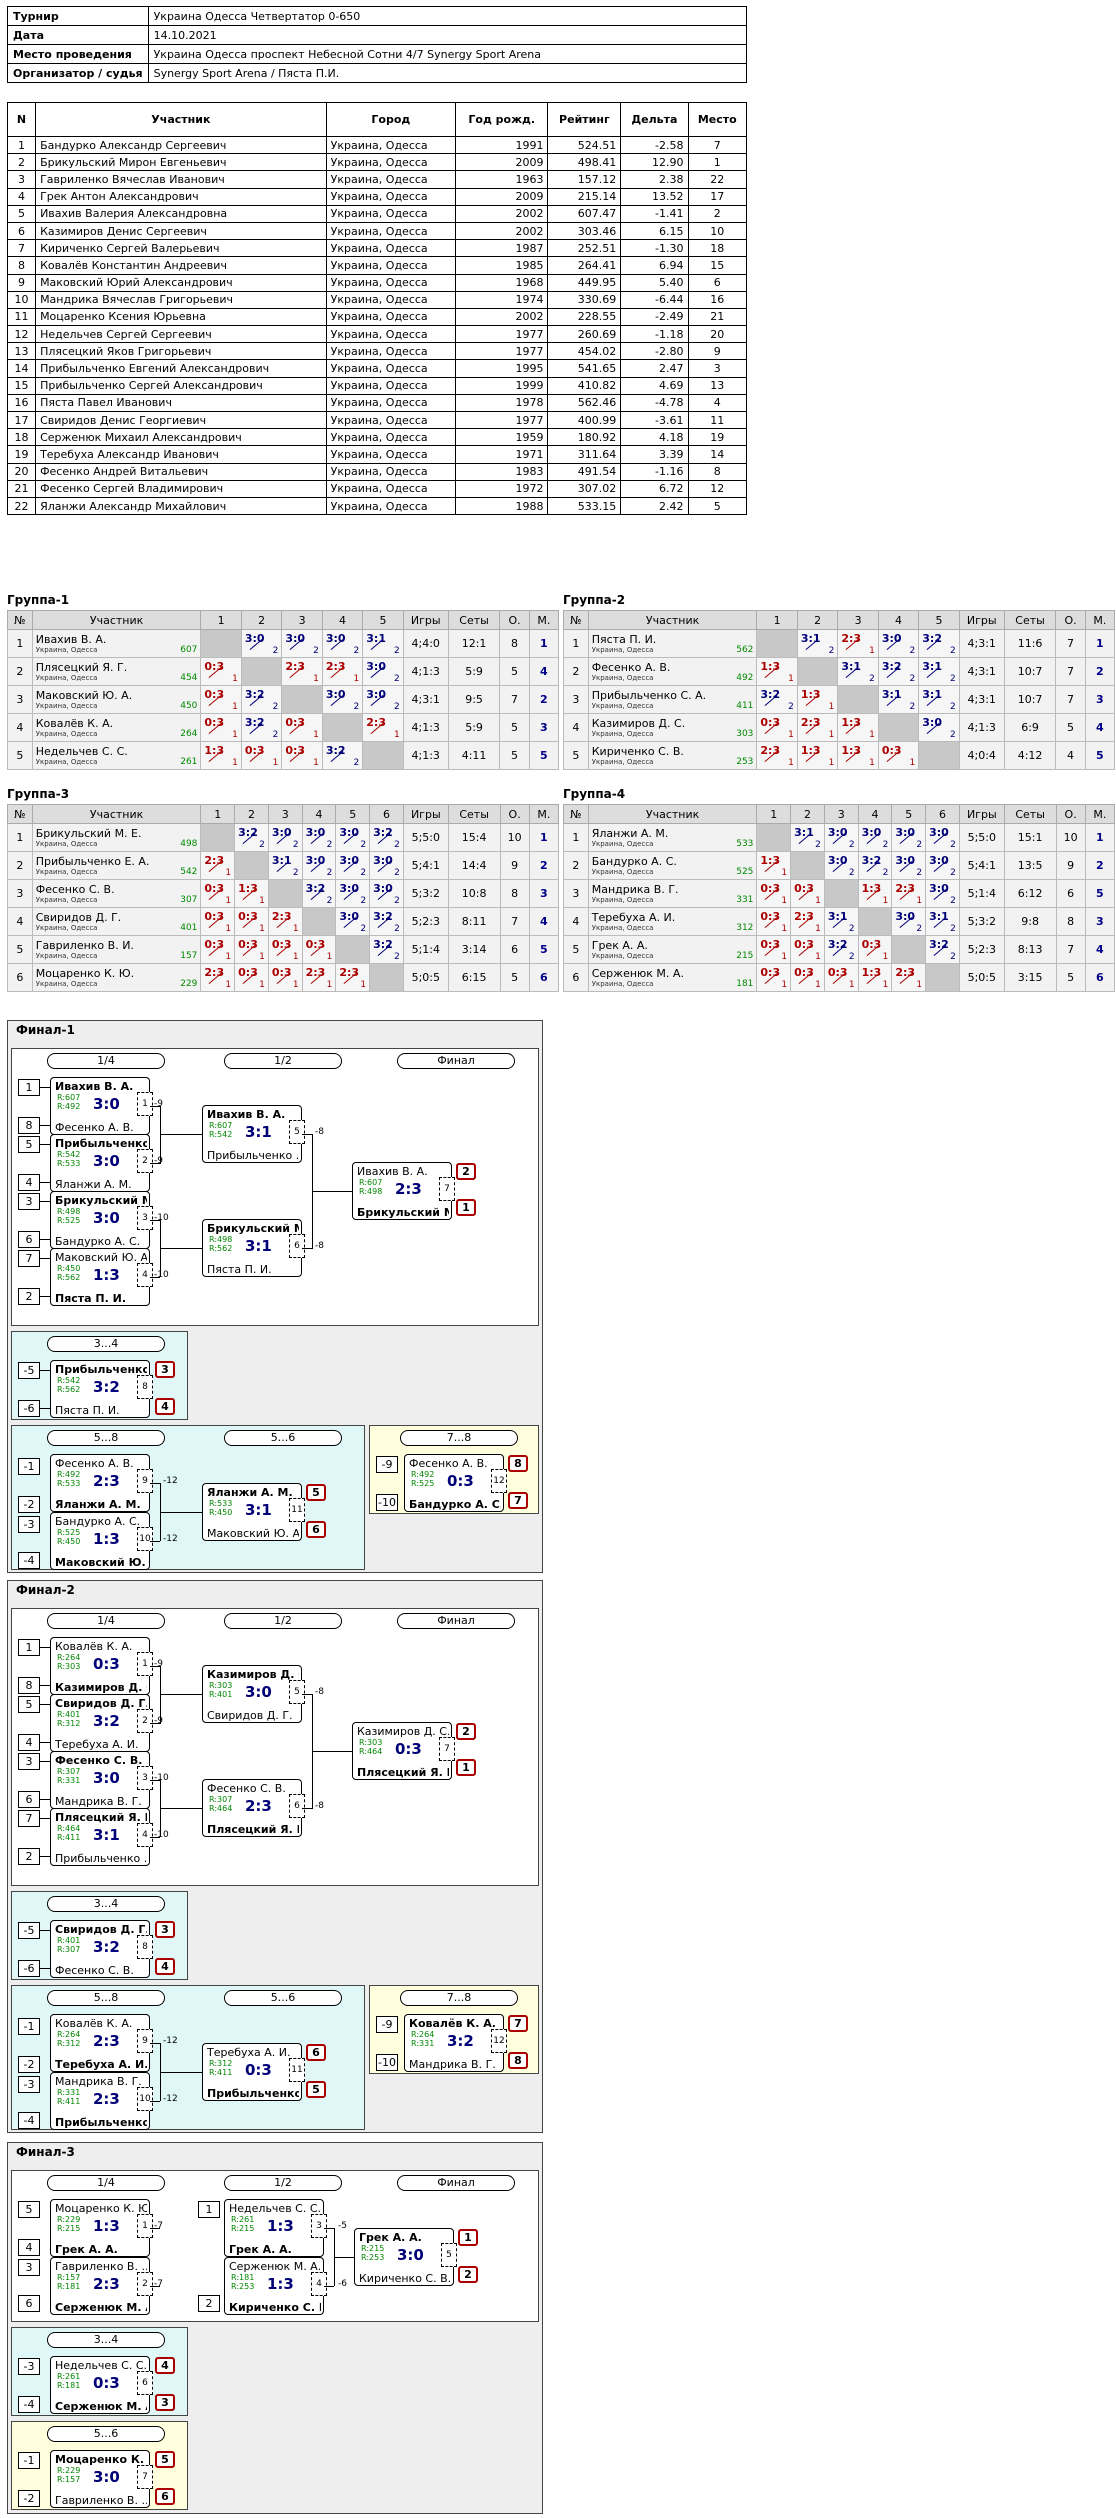  Describe the element at coordinates (101, 2406) in the screenshot. I see `match-player-2: Серженюк М. А.` at that location.